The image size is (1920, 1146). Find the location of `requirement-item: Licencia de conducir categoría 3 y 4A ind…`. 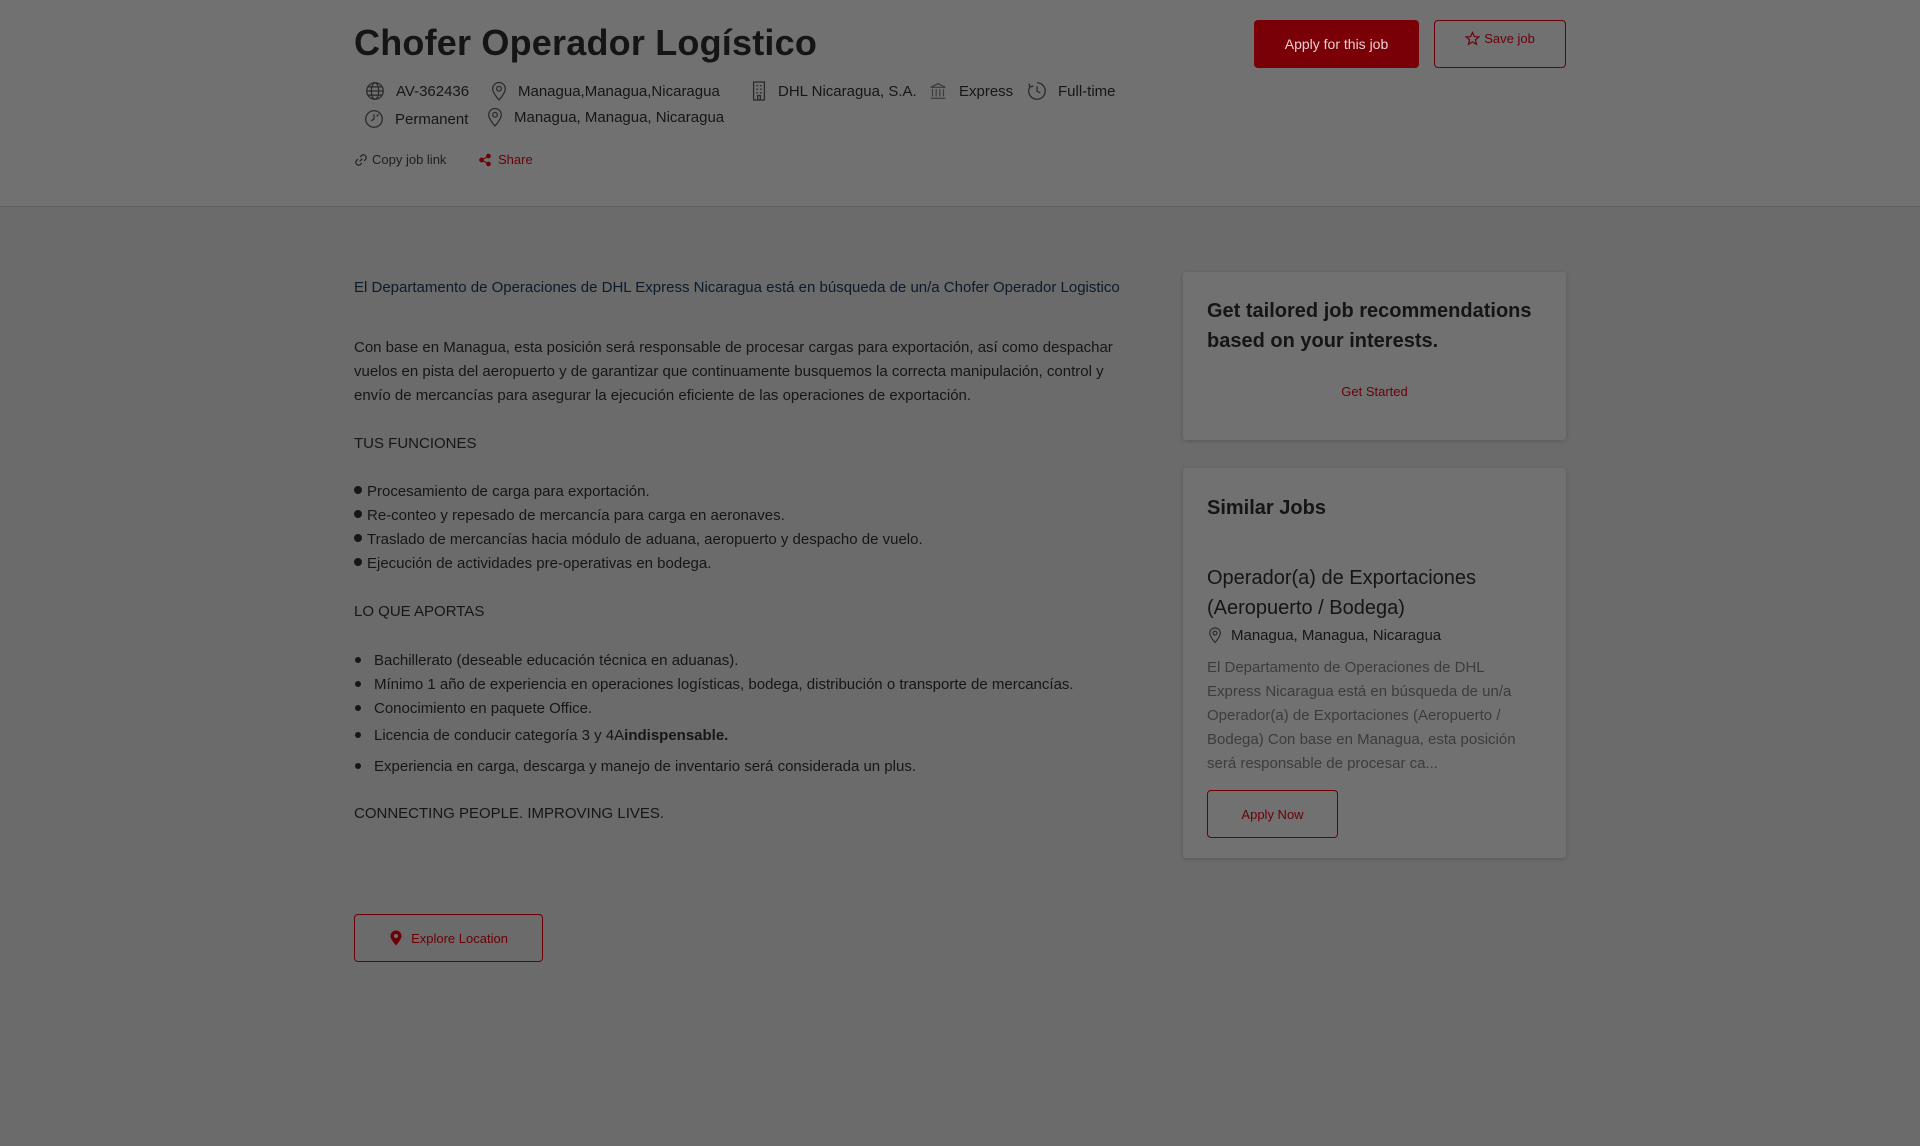

requirement-item: Licencia de conducir categoría 3 y 4A ind… is located at coordinates (541, 735).